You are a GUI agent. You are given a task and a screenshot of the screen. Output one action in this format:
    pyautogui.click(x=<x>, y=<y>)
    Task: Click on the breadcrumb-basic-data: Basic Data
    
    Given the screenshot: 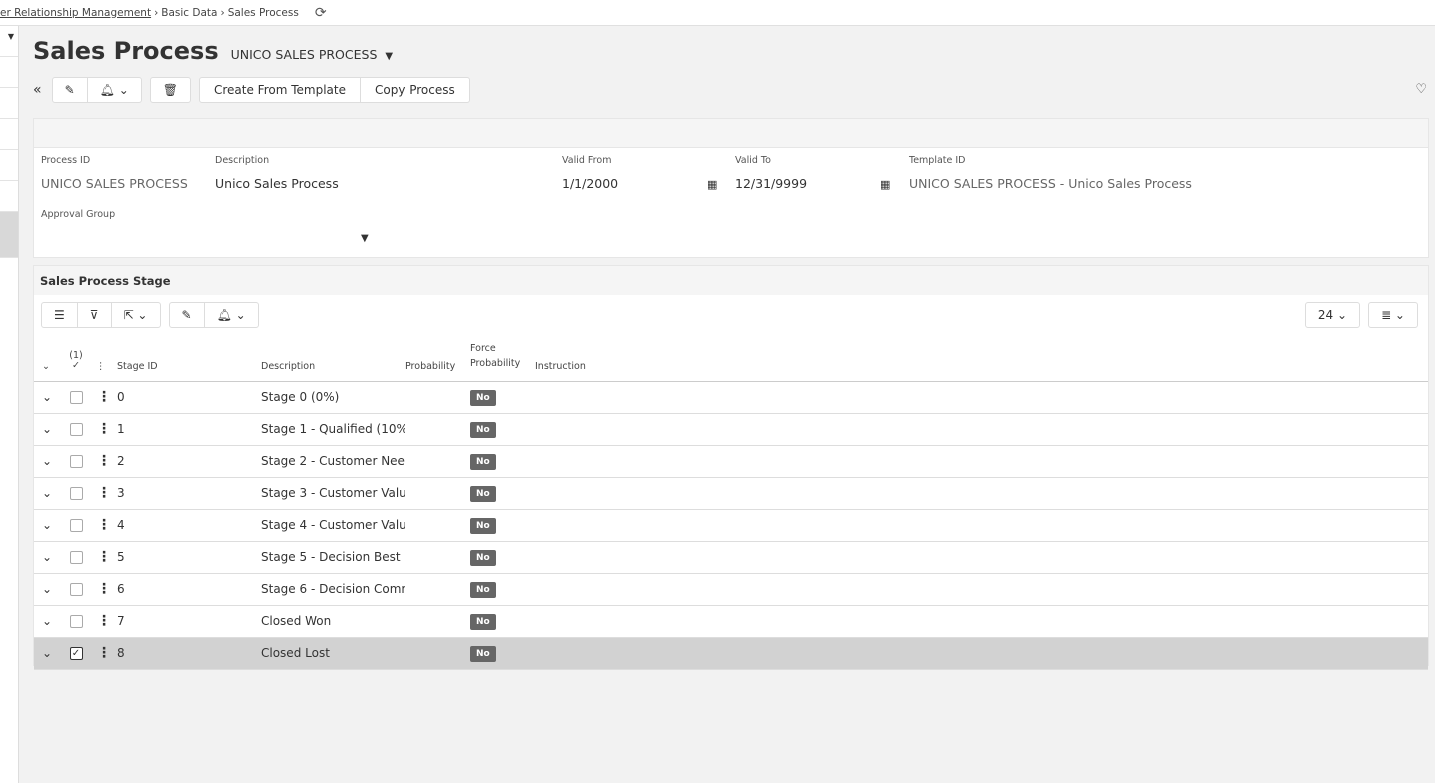 What is the action you would take?
    pyautogui.click(x=189, y=12)
    